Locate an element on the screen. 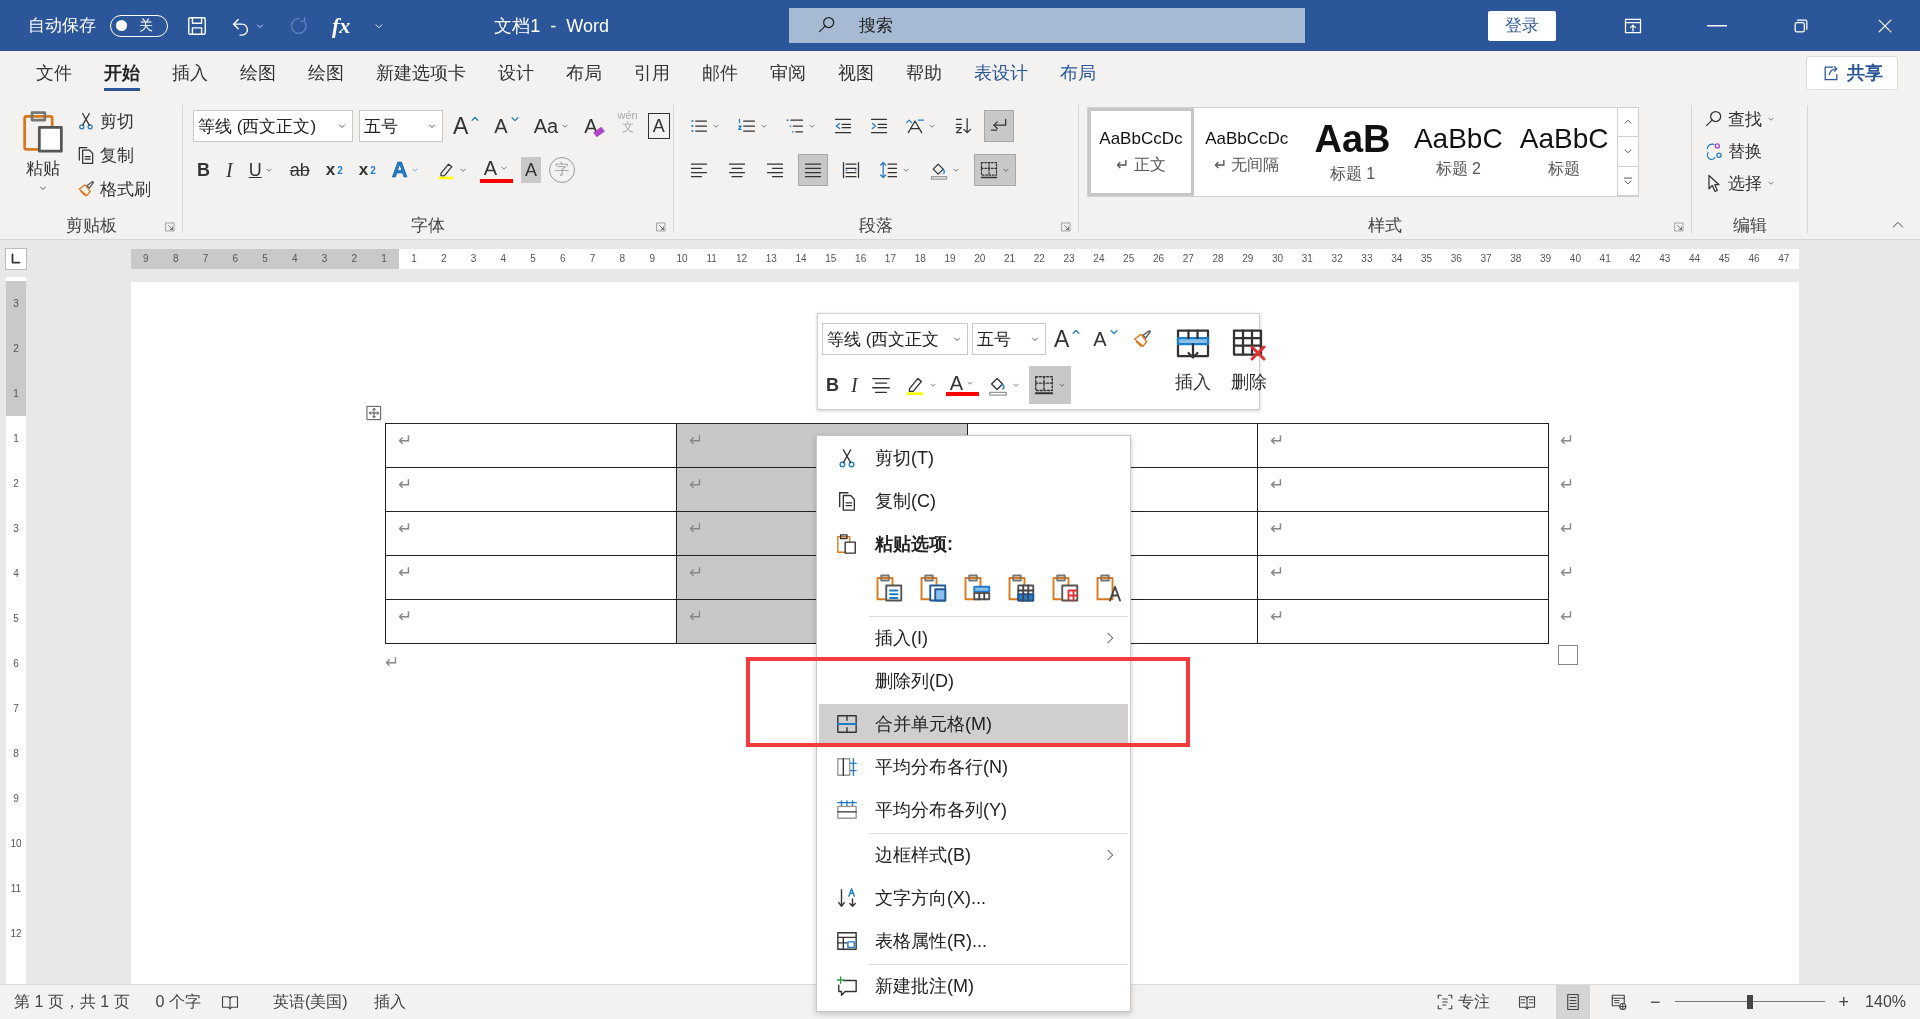  group-label: 剪贴板 is located at coordinates (91, 225).